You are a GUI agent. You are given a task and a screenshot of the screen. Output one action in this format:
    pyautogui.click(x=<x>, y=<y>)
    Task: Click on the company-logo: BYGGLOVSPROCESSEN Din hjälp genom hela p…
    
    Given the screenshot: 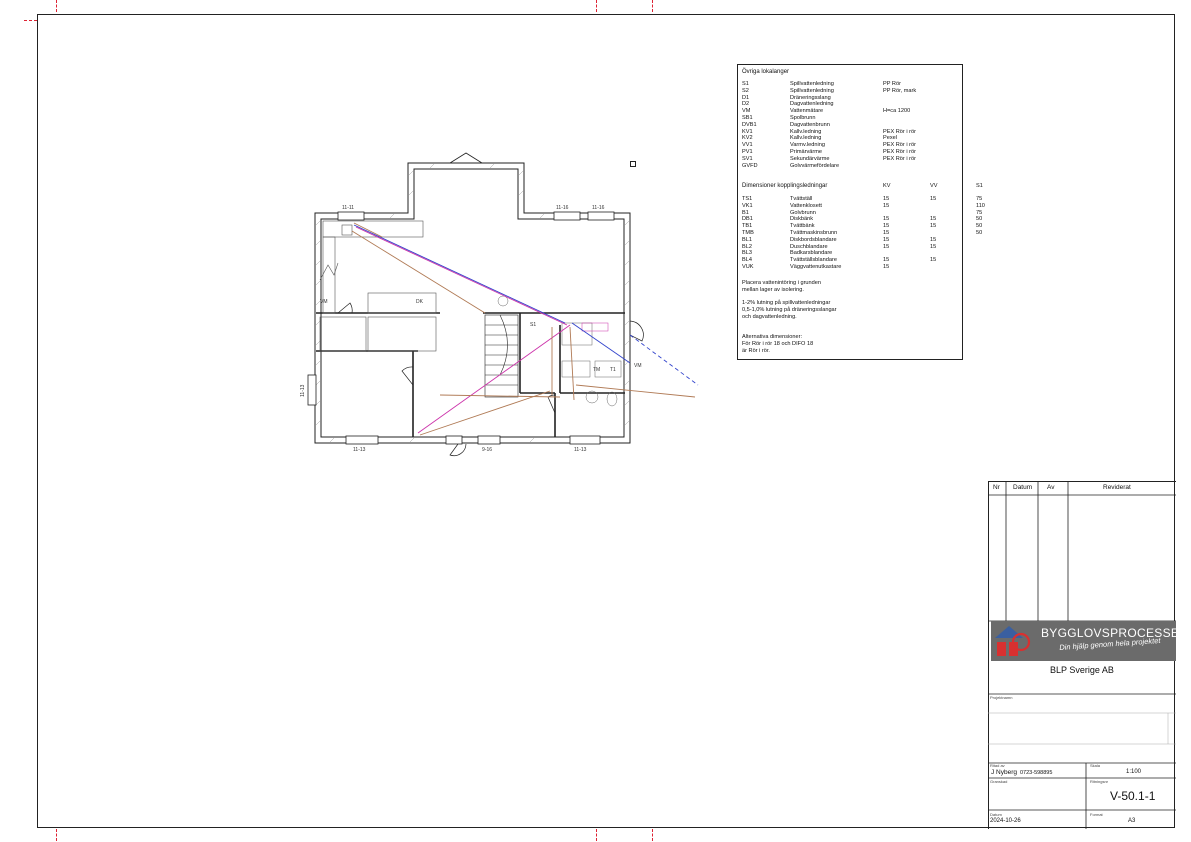 What is the action you would take?
    pyautogui.click(x=1089, y=641)
    